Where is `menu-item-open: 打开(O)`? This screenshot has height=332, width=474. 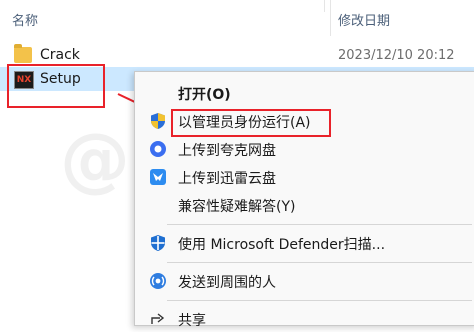
menu-item-open: 打开(O) is located at coordinates (304, 93).